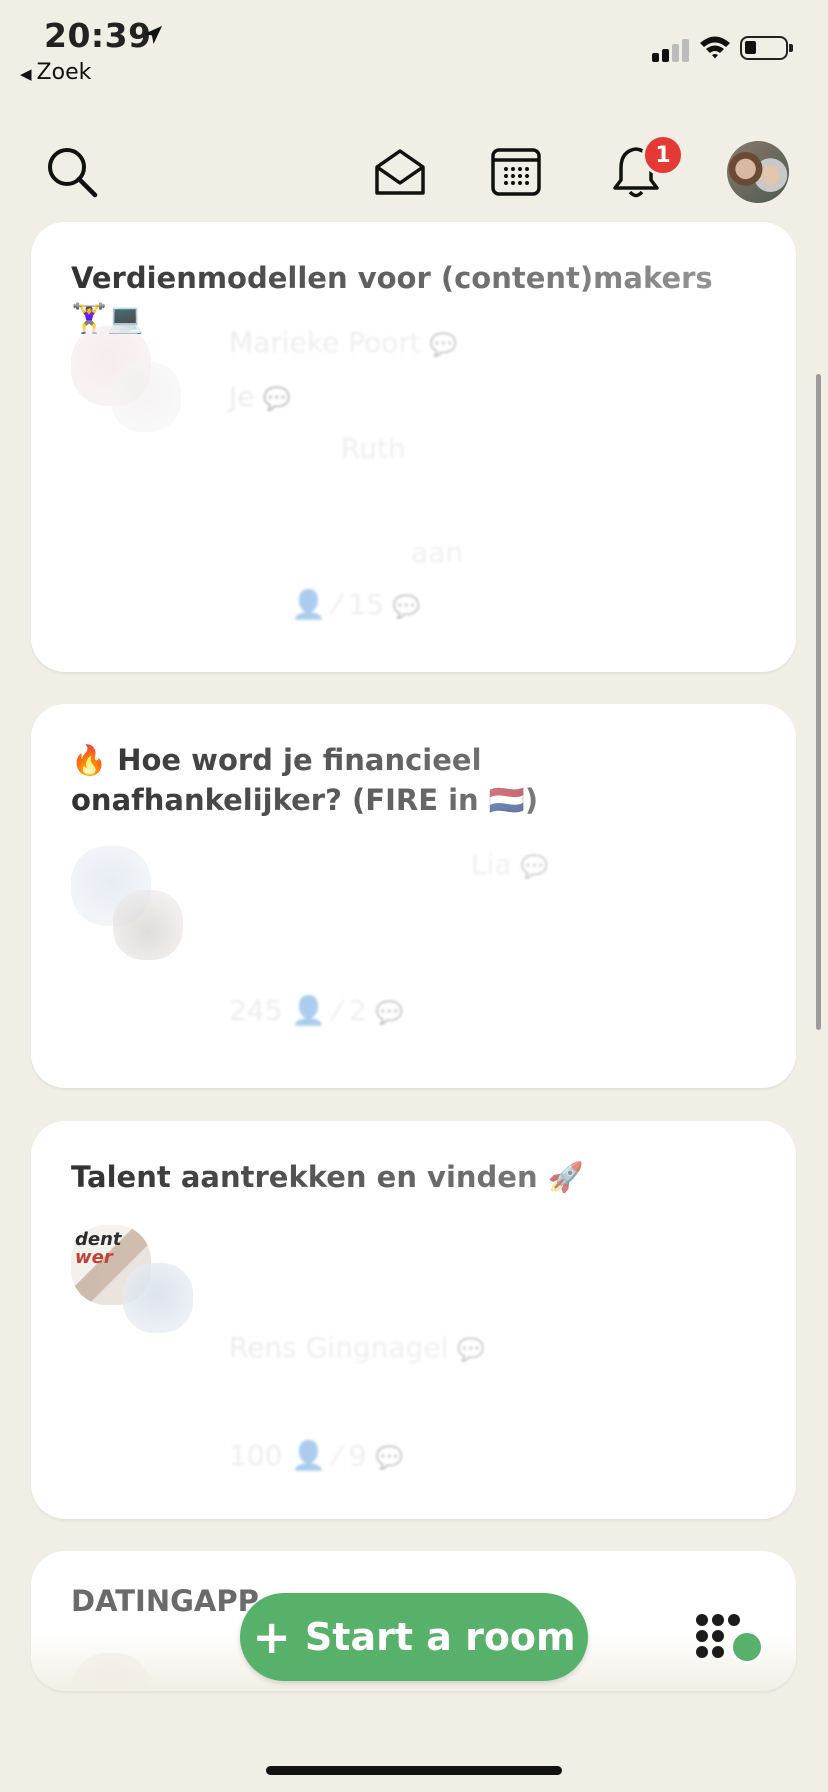 The height and width of the screenshot is (1792, 828). Describe the element at coordinates (758, 172) in the screenshot. I see `profile-avatar` at that location.